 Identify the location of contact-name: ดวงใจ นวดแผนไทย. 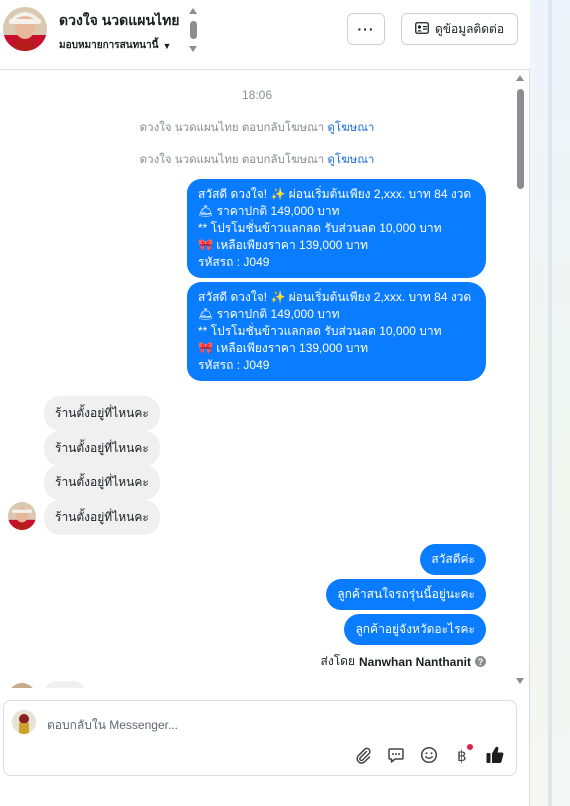
(119, 20).